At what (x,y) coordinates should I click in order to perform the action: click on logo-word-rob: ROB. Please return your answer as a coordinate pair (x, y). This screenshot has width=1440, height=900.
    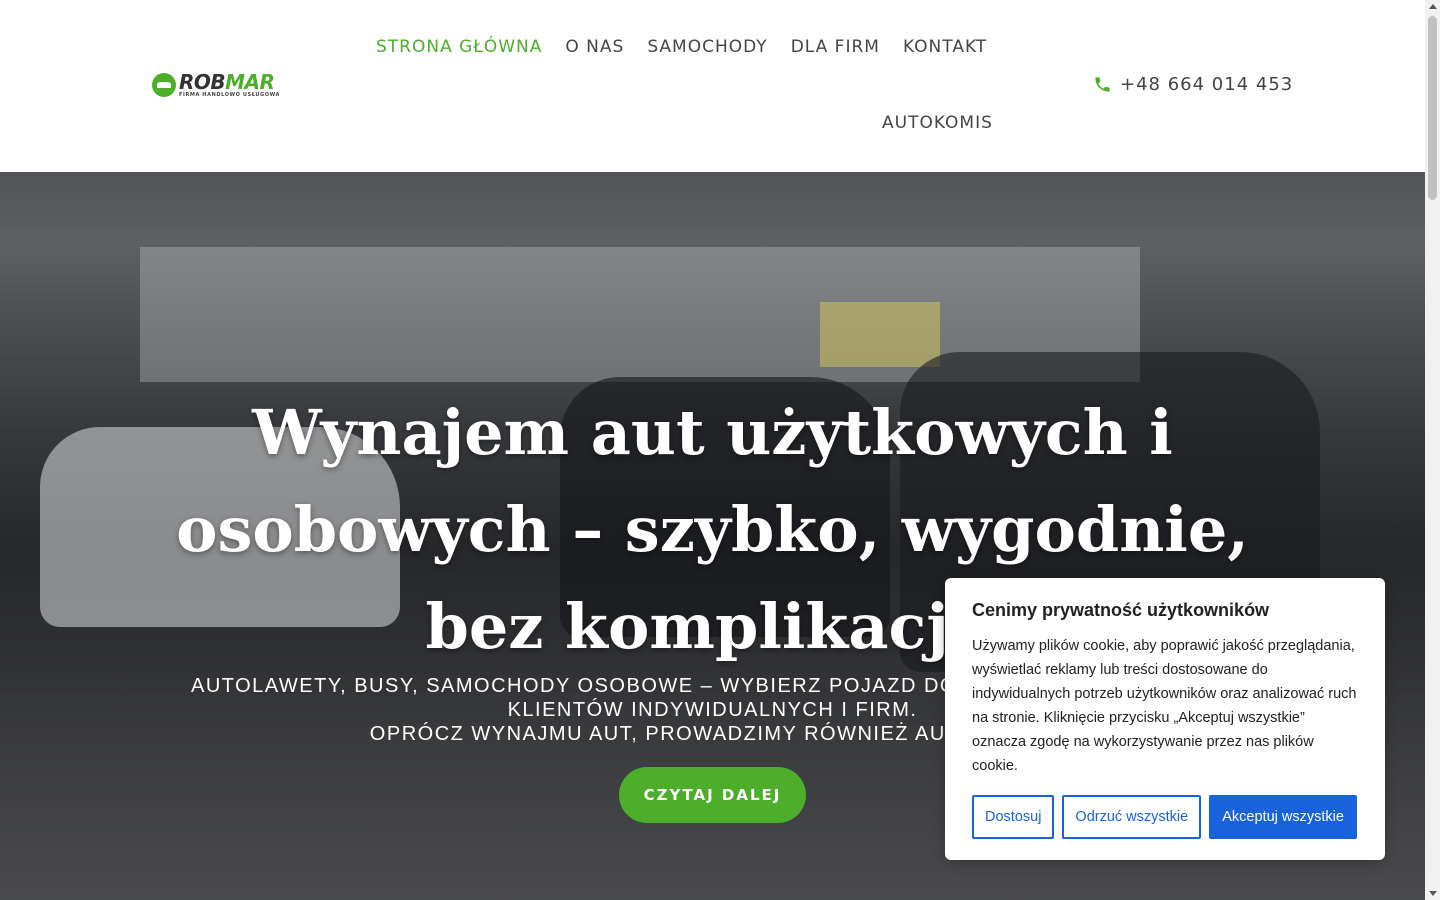
    Looking at the image, I should click on (202, 82).